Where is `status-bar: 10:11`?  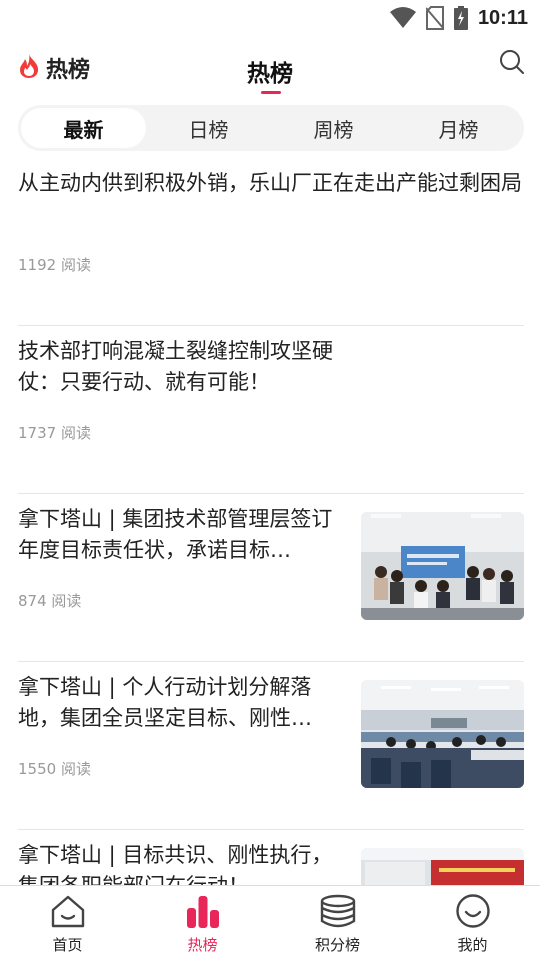
status-bar: 10:11 is located at coordinates (270, 20).